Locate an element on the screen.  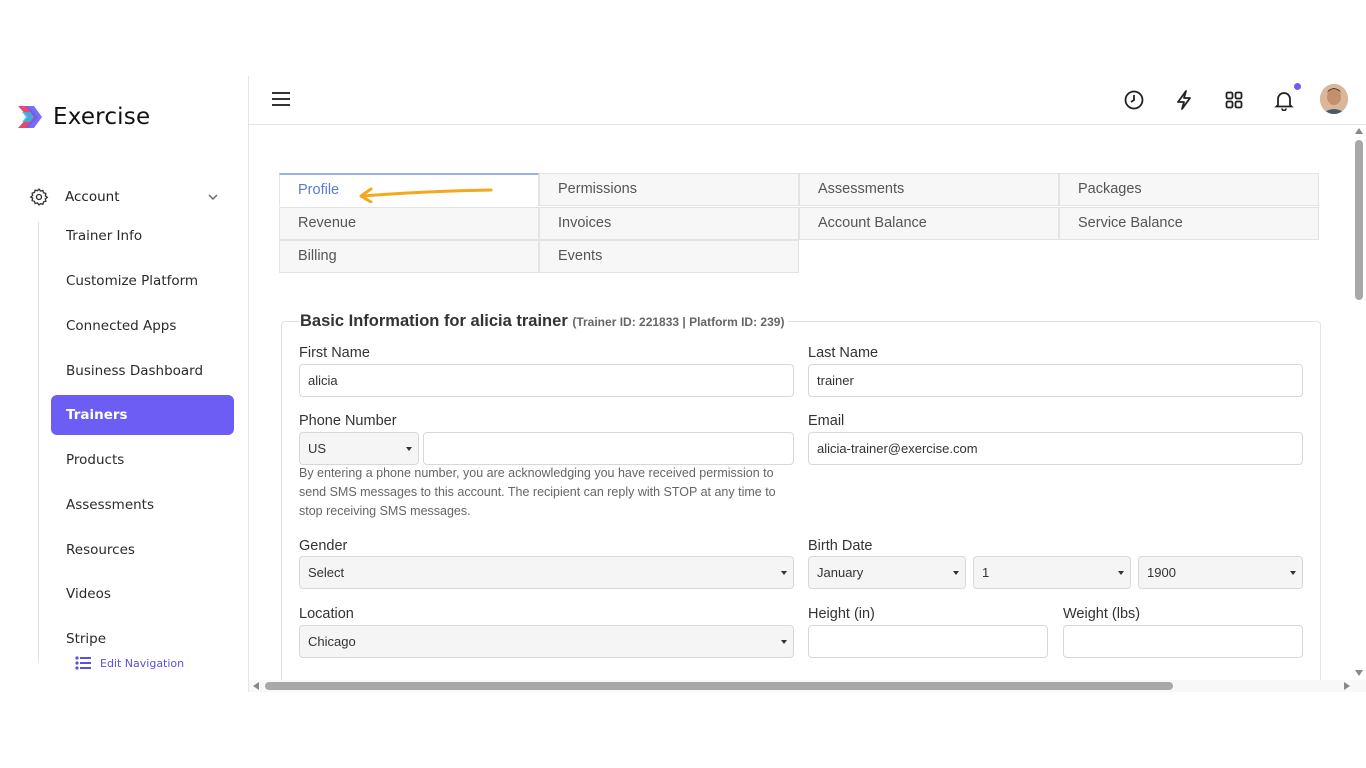
sidebar-item-customize-platform: Customize Platform is located at coordinates (142, 281).